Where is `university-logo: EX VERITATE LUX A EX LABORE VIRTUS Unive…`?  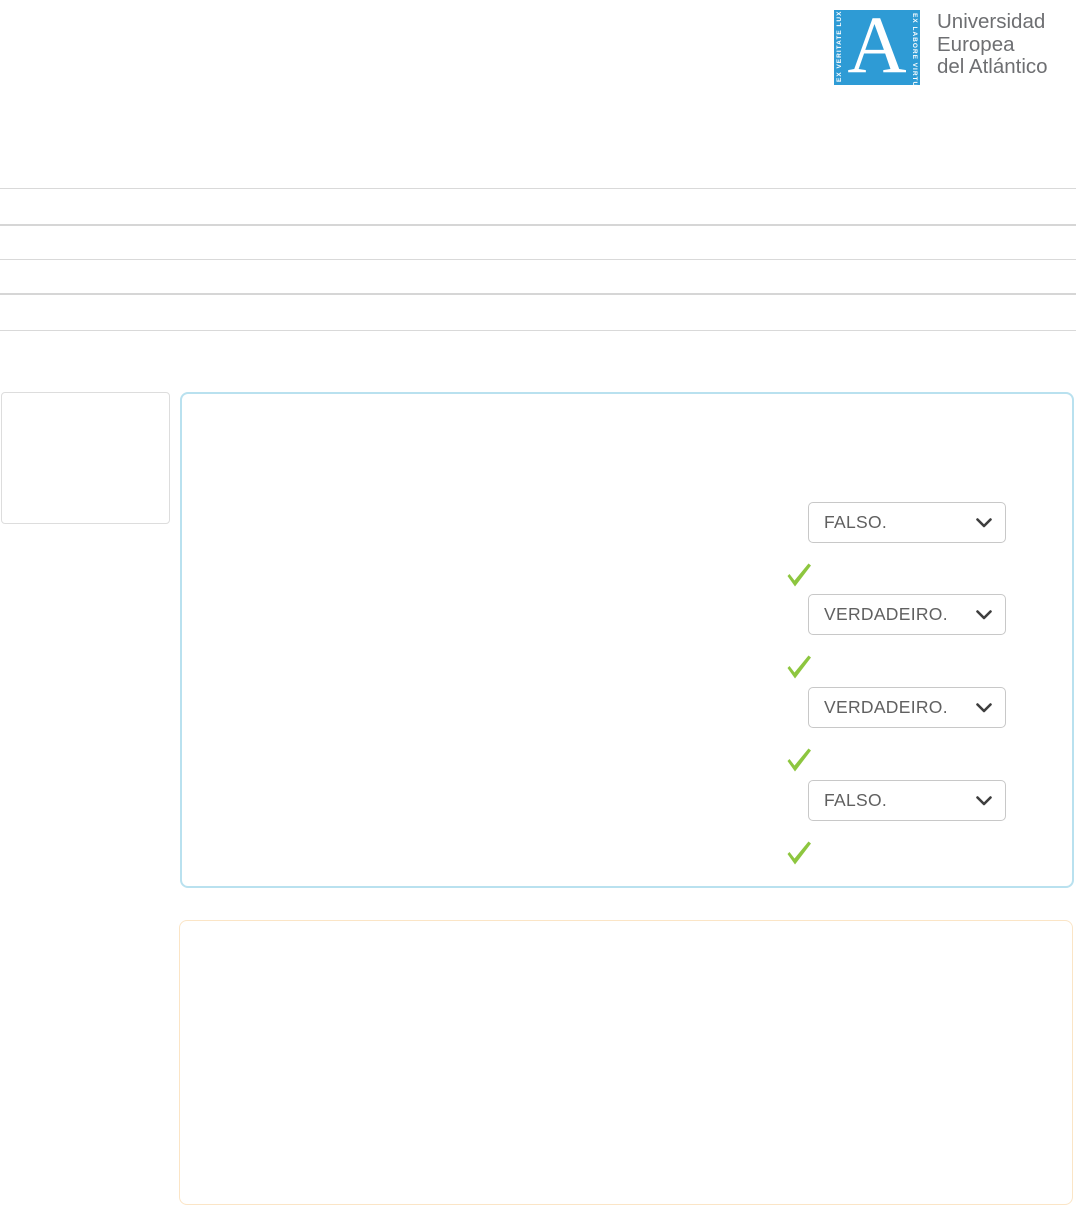
university-logo: EX VERITATE LUX A EX LABORE VIRTUS Unive… is located at coordinates (941, 47).